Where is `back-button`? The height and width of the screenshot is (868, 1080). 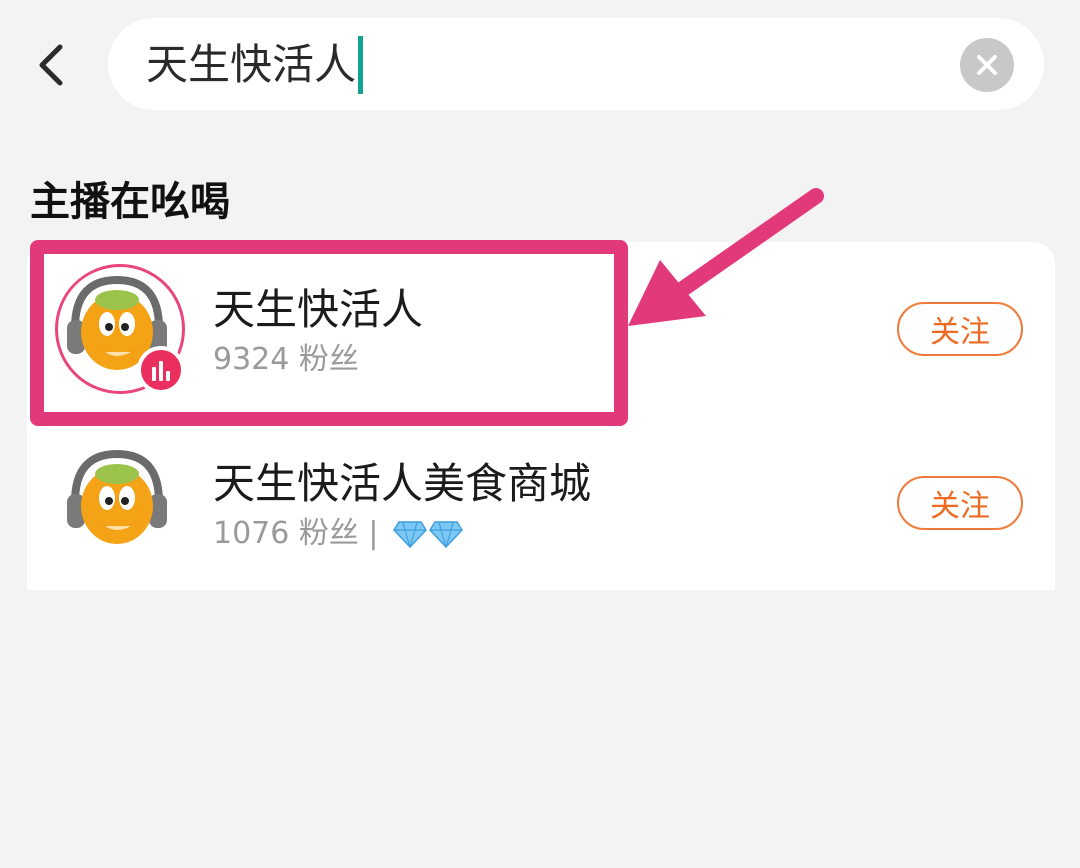
back-button is located at coordinates (50, 65).